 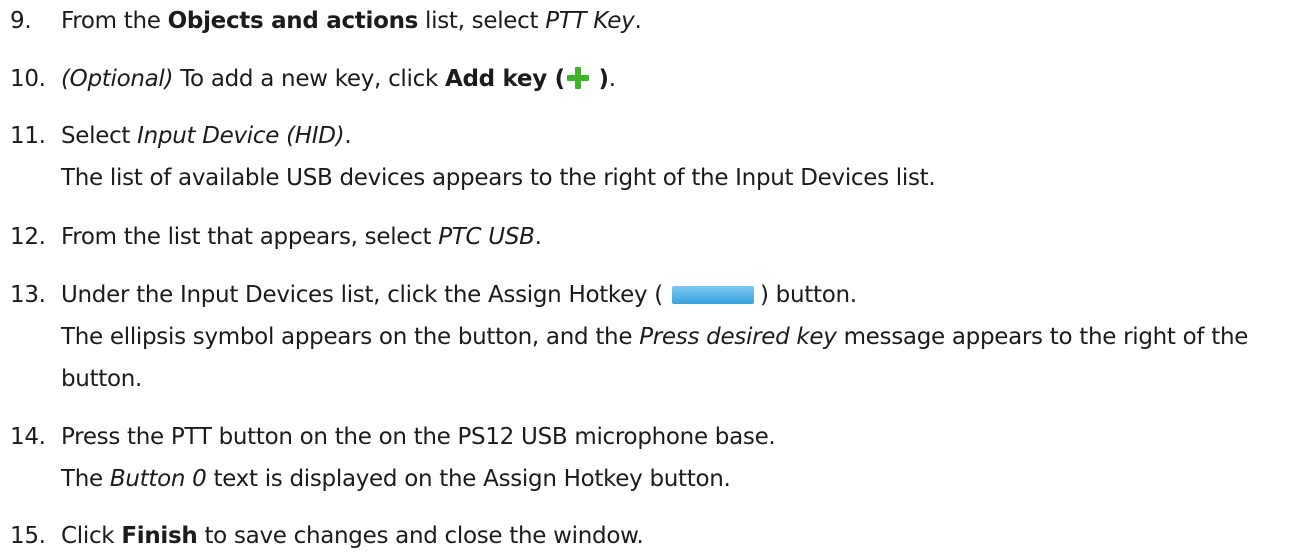 What do you see at coordinates (91, 536) in the screenshot?
I see `text-run: Click` at bounding box center [91, 536].